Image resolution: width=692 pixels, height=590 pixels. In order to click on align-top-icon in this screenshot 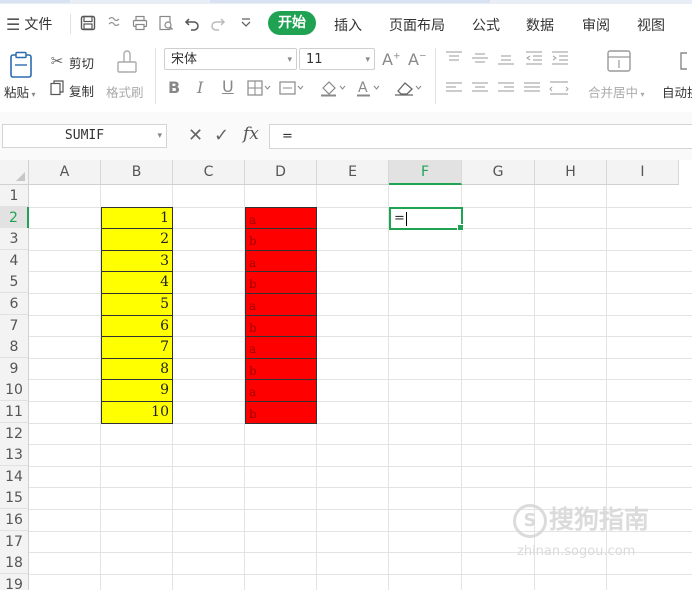, I will do `click(454, 58)`.